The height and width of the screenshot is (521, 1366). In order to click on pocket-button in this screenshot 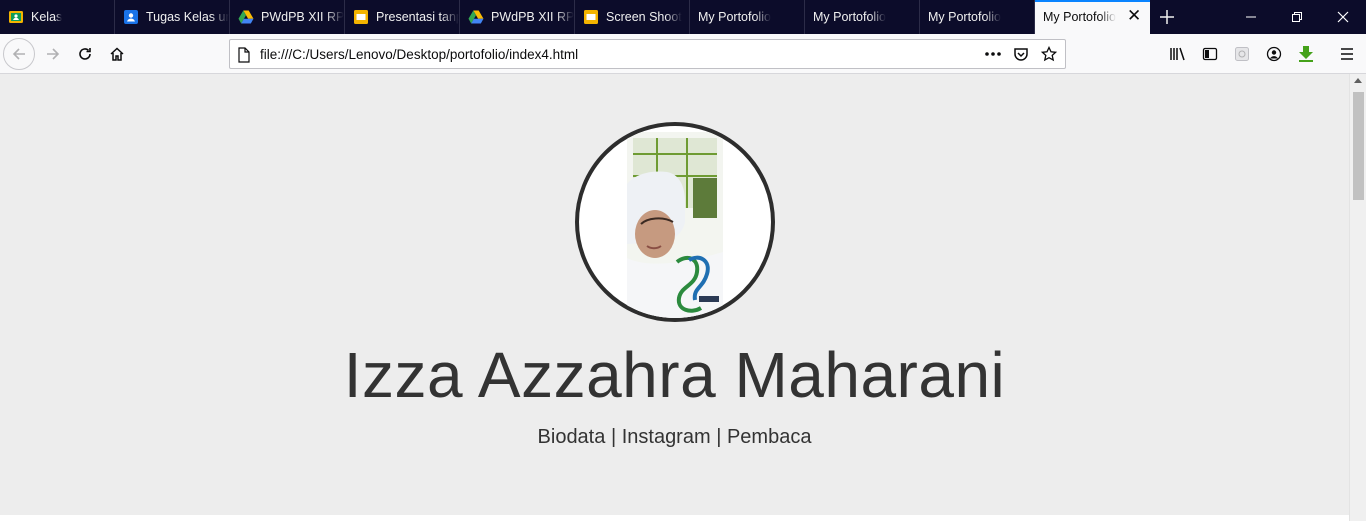, I will do `click(1021, 54)`.